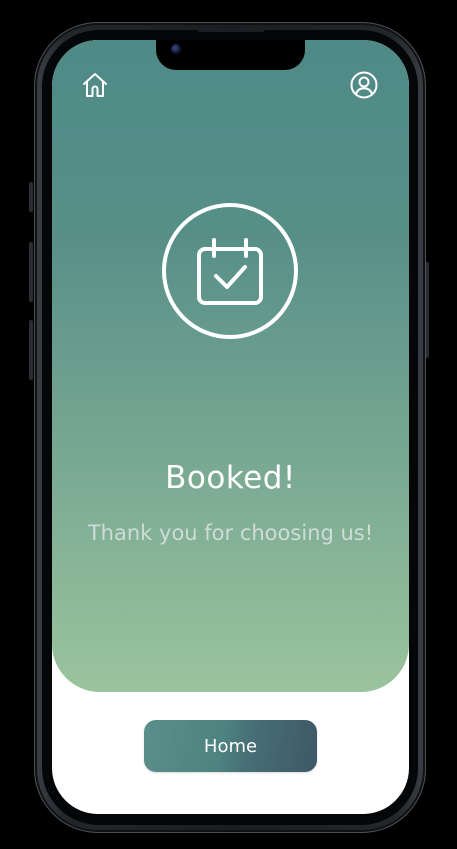 Image resolution: width=457 pixels, height=849 pixels. Describe the element at coordinates (364, 85) in the screenshot. I see `user-circle-icon` at that location.